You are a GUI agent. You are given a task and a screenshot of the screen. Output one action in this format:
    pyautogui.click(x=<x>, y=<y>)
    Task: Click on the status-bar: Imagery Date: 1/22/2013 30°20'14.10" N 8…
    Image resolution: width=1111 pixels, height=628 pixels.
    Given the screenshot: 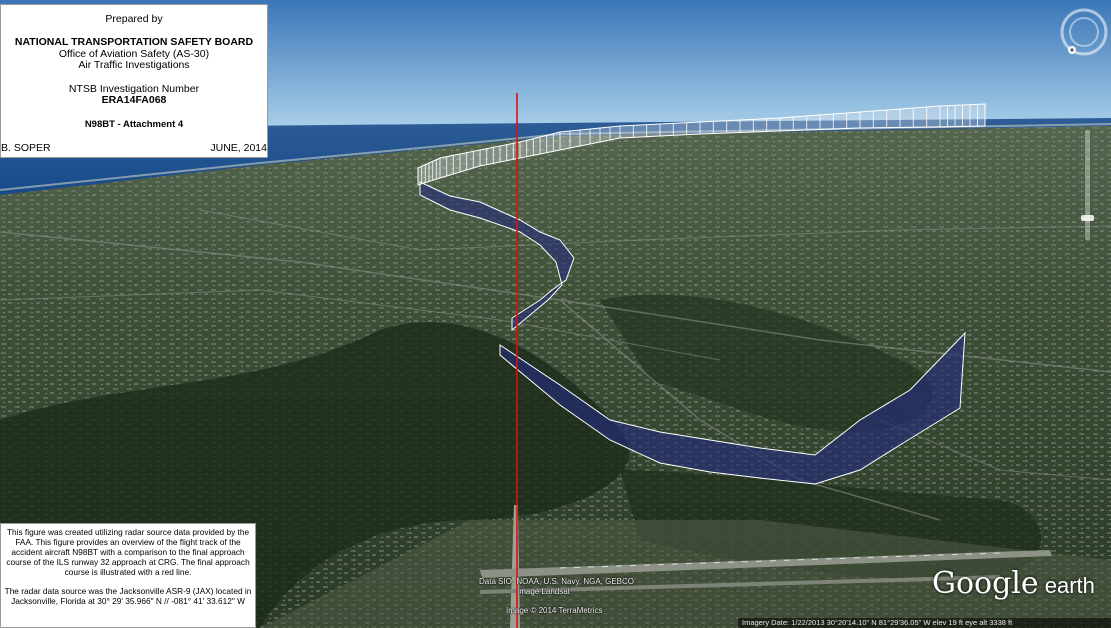 What is the action you would take?
    pyautogui.click(x=924, y=623)
    